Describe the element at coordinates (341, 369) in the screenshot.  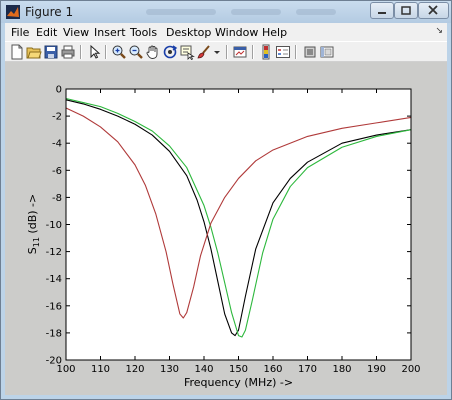
I see `x-tick-label: 180` at that location.